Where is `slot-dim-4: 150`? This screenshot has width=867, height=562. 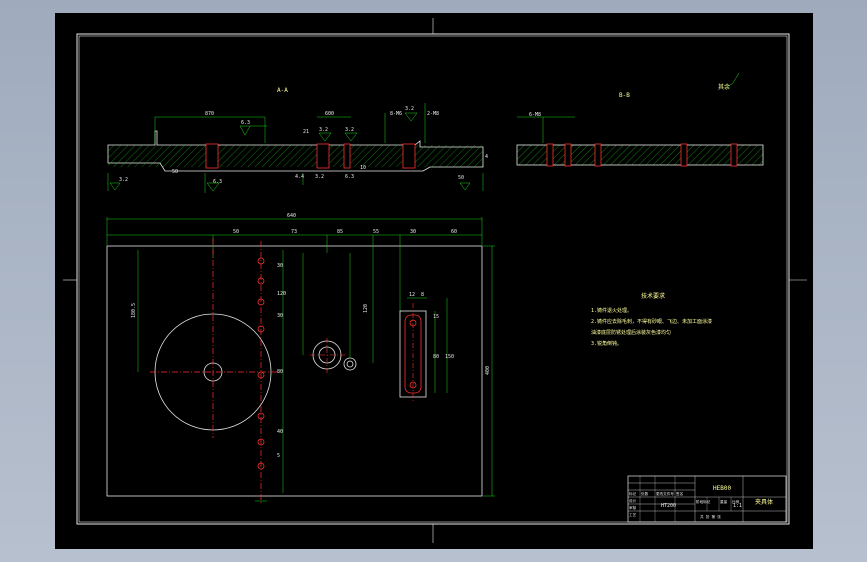 slot-dim-4: 150 is located at coordinates (449, 357).